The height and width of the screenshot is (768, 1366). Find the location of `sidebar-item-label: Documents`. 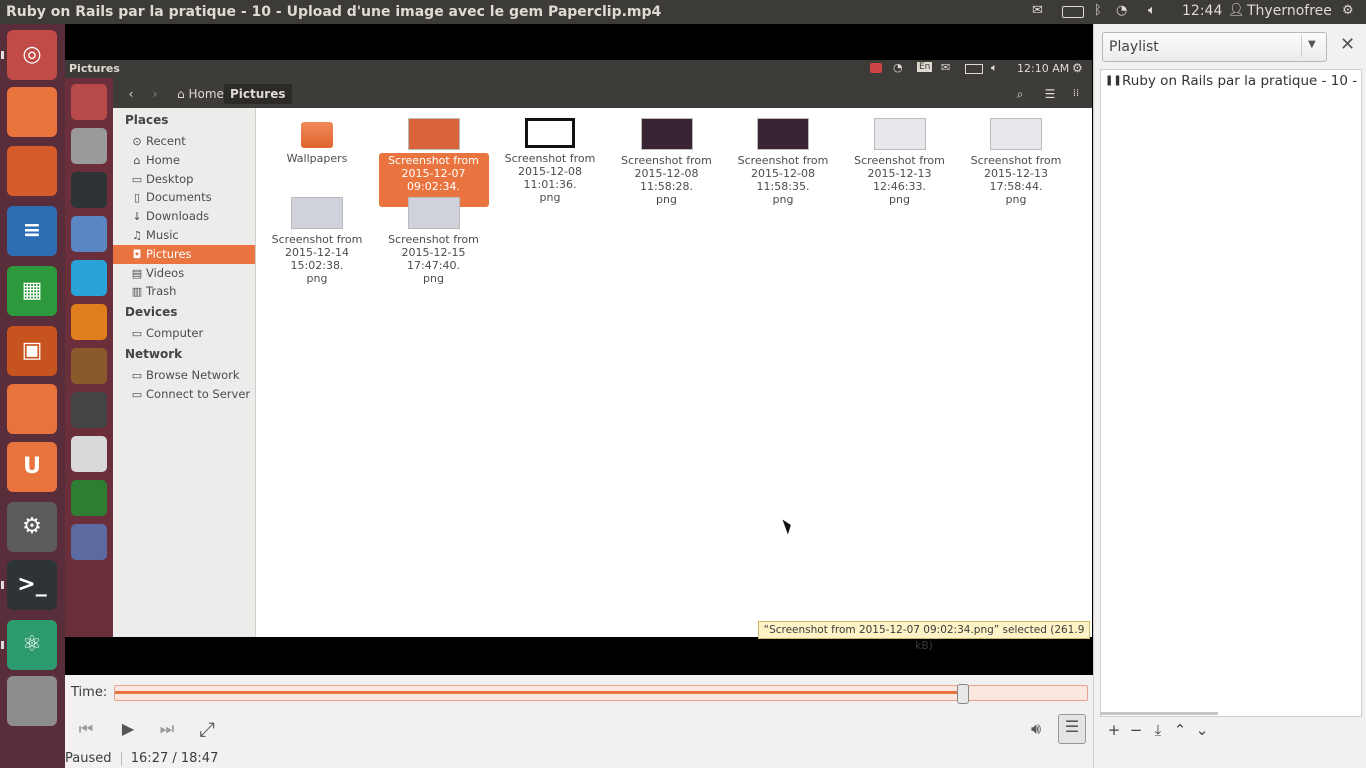

sidebar-item-label: Documents is located at coordinates (179, 197).